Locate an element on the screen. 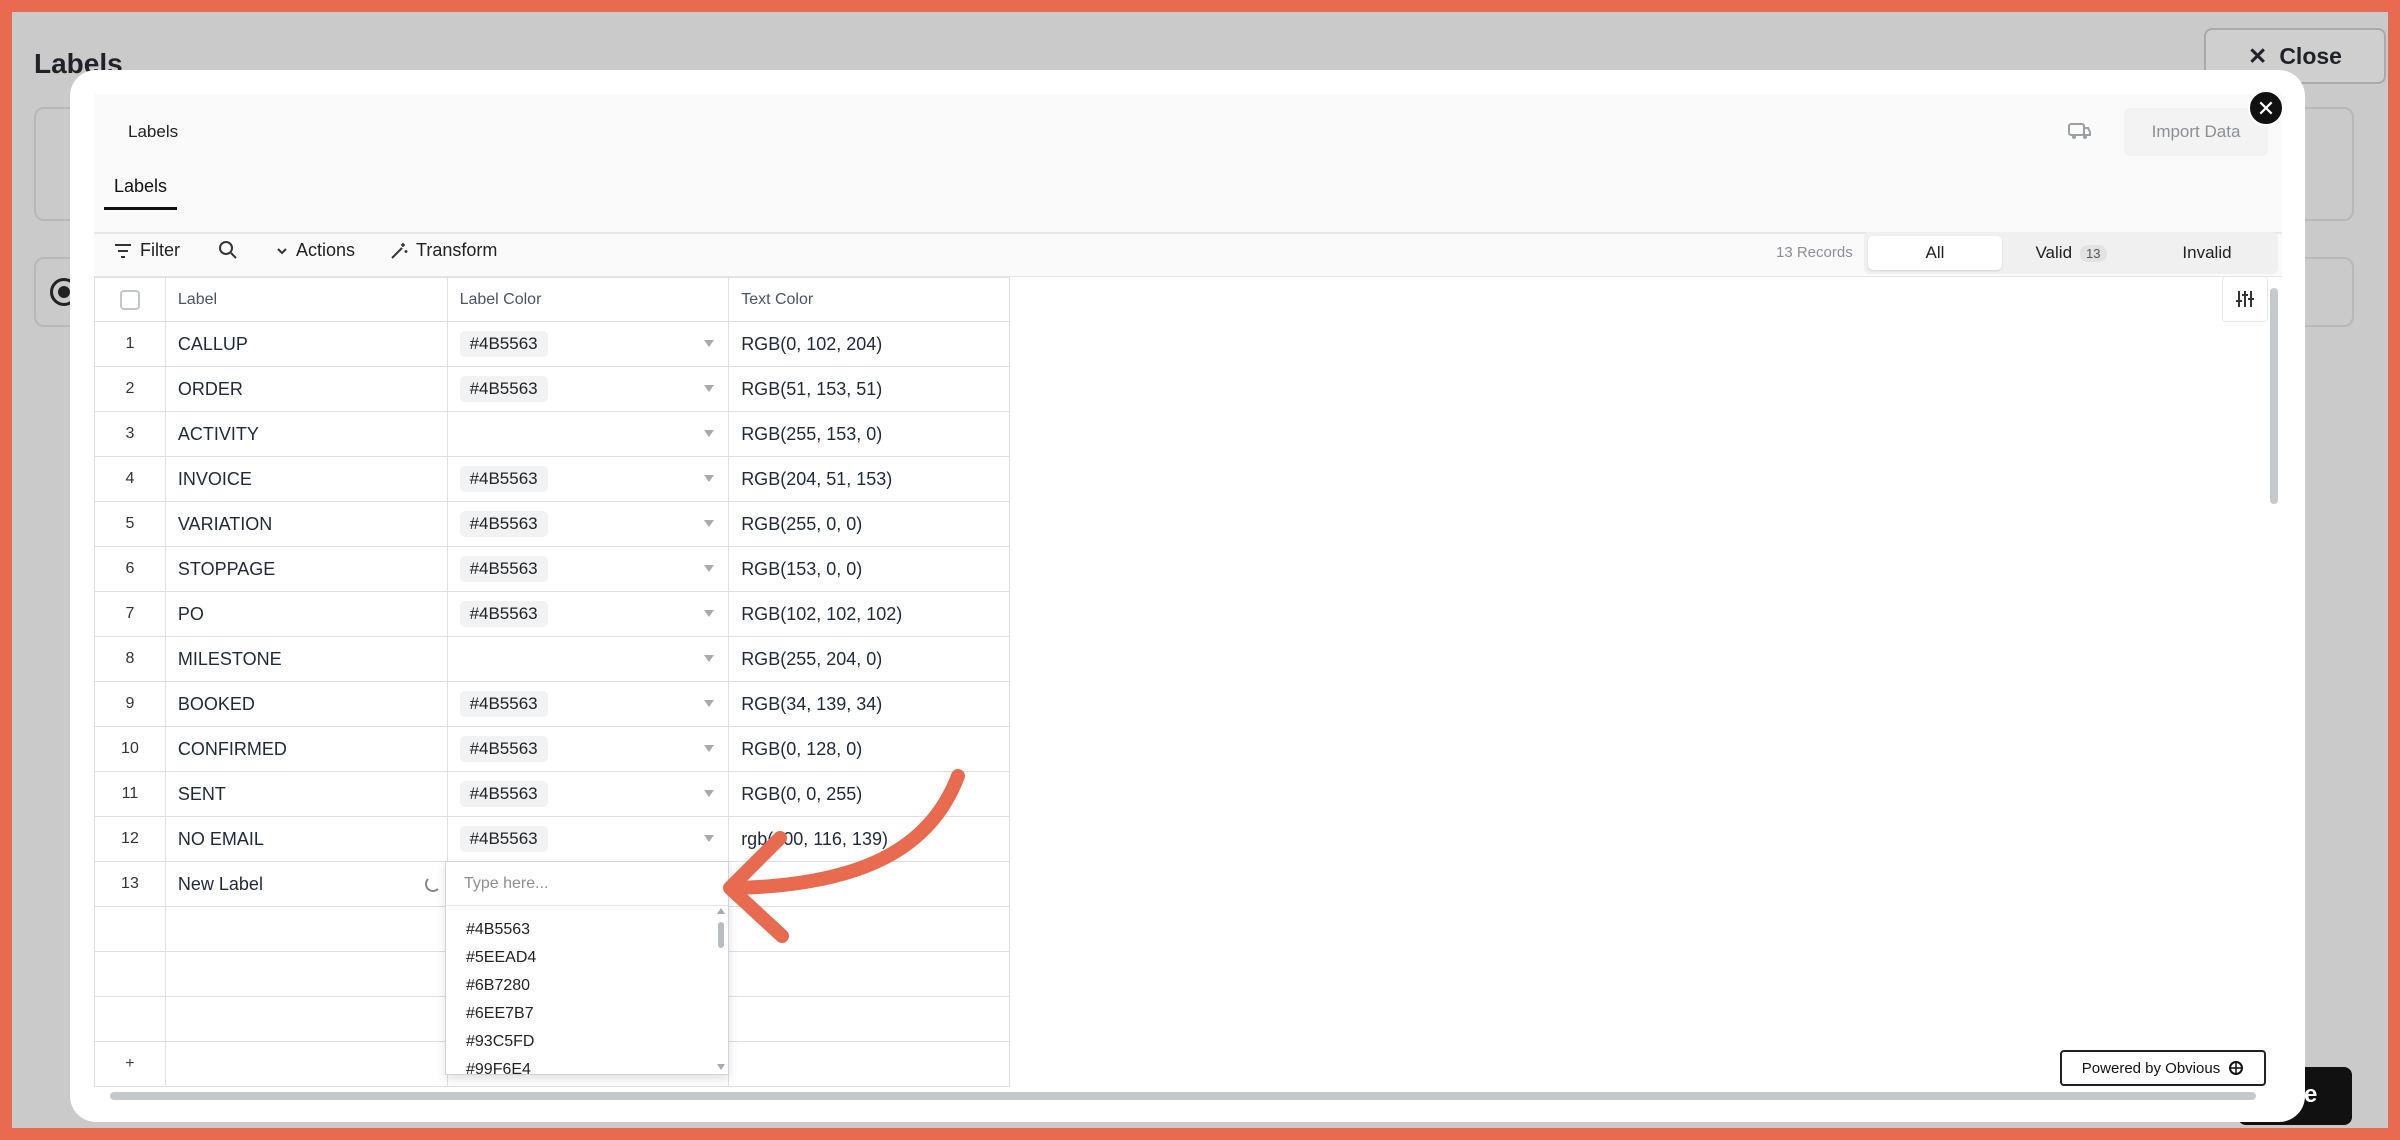  text-color-cell: RGB(204, 51, 153) is located at coordinates (869, 479).